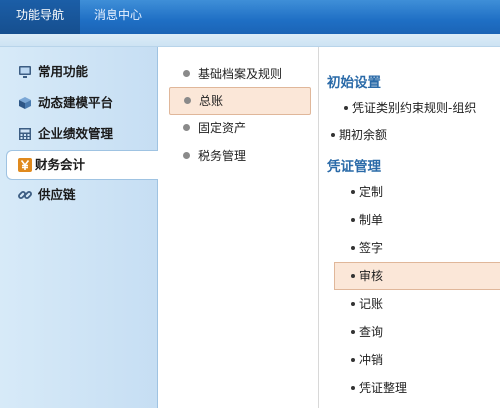  I want to click on submodule-label: 税务管理, so click(222, 156).